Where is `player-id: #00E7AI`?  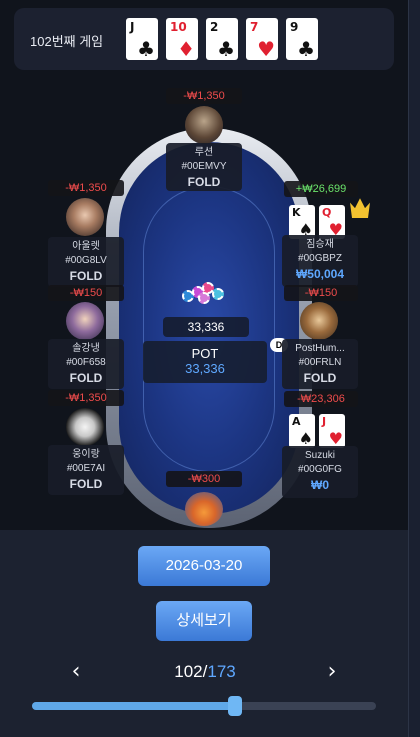 player-id: #00E7AI is located at coordinates (86, 468).